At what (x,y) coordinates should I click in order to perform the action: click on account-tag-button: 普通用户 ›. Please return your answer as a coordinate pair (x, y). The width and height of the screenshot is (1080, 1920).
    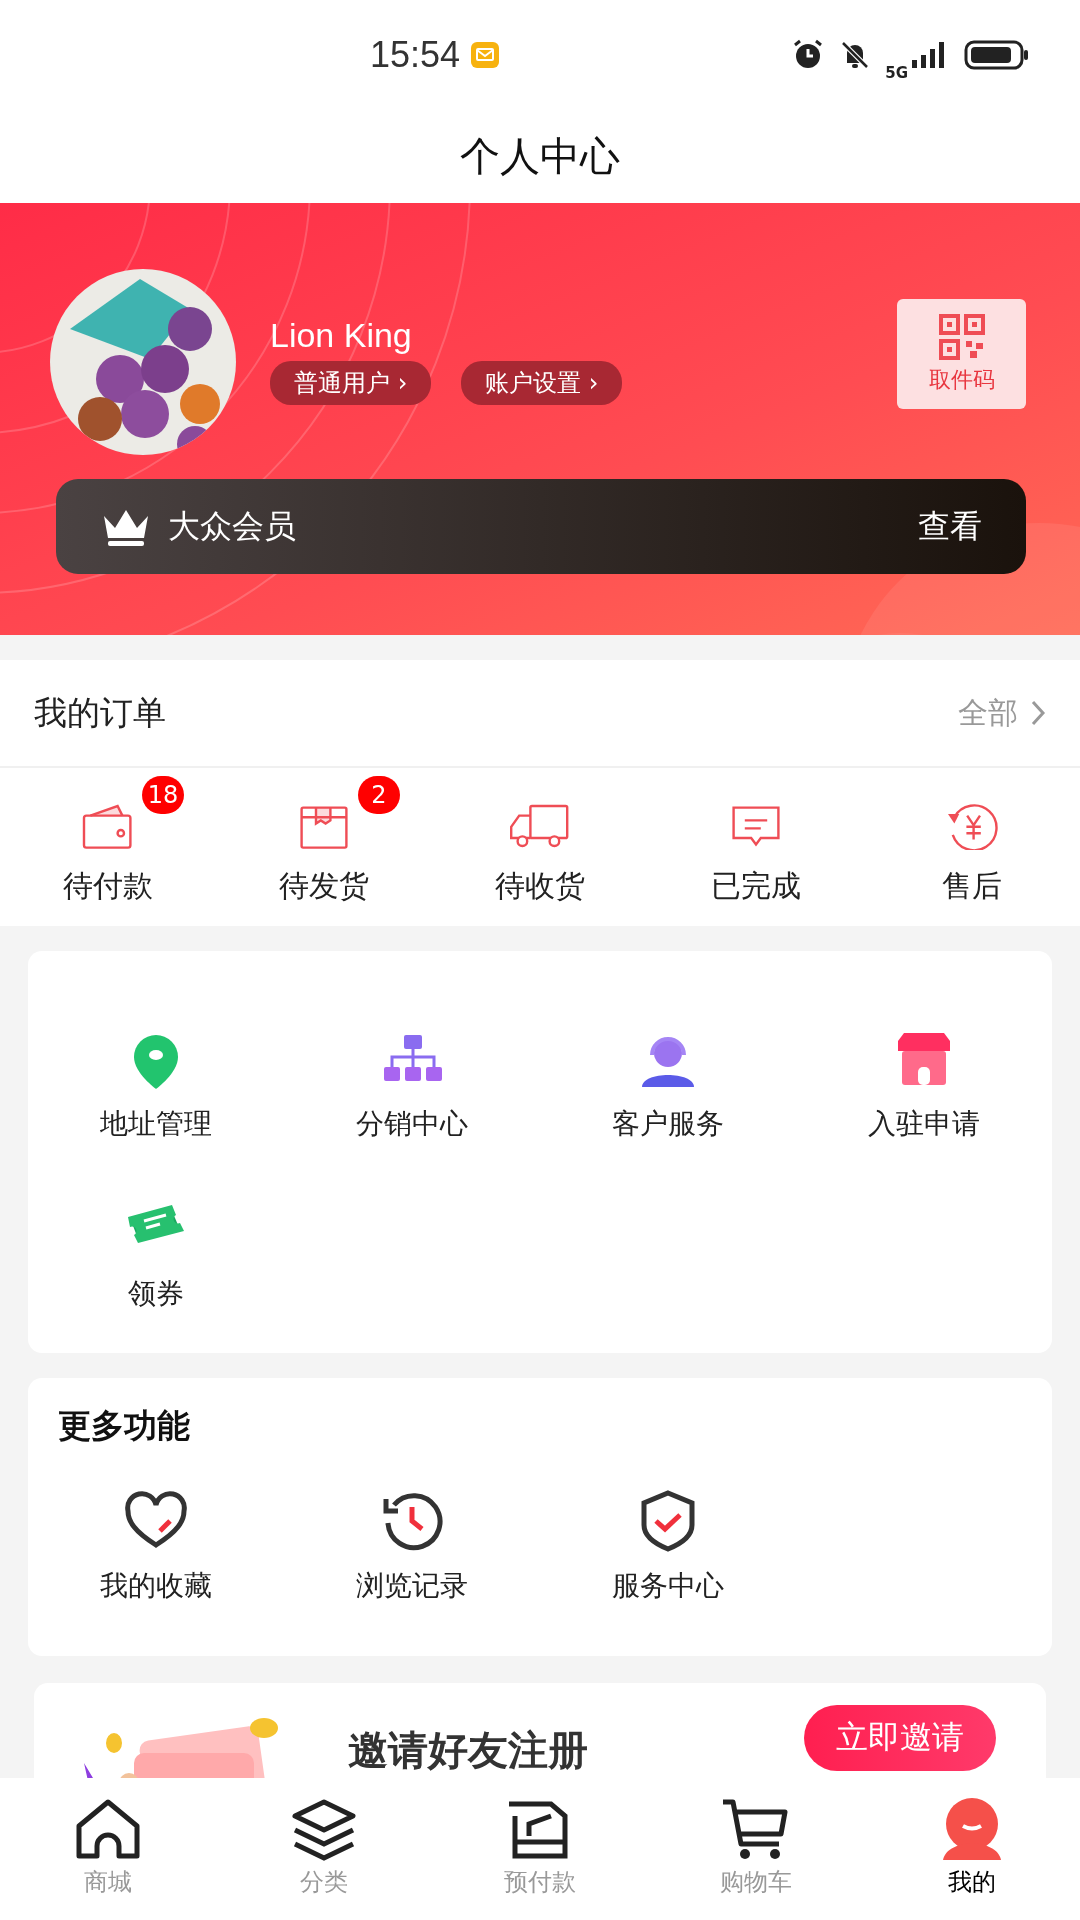
    Looking at the image, I should click on (351, 382).